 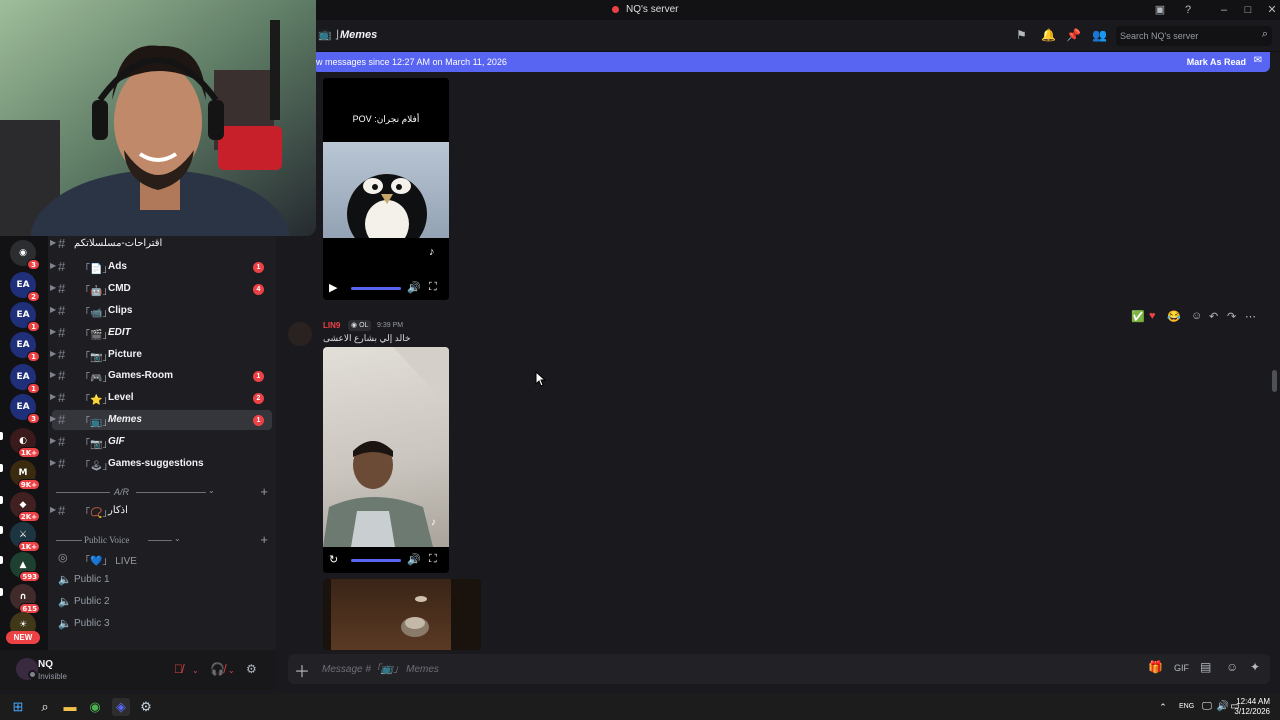 I want to click on search-box: ⌕, so click(x=1194, y=36).